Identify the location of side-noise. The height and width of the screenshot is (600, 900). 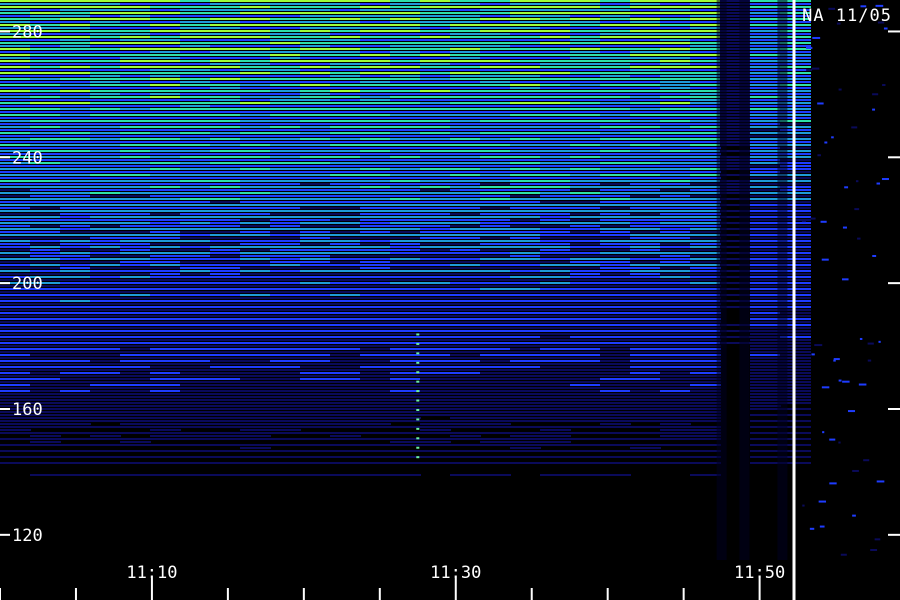
(880, 481).